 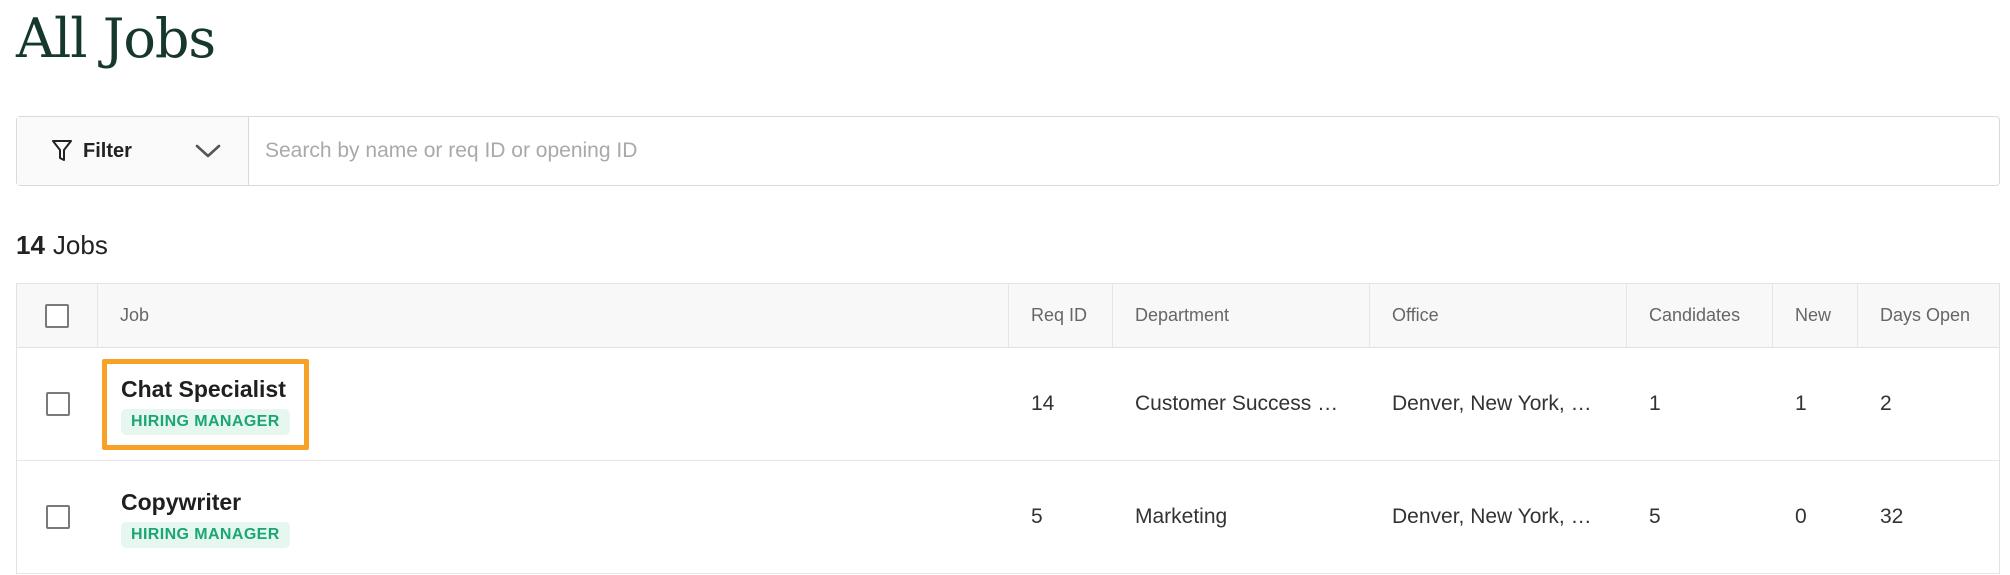 I want to click on funnel-icon, so click(x=62, y=150).